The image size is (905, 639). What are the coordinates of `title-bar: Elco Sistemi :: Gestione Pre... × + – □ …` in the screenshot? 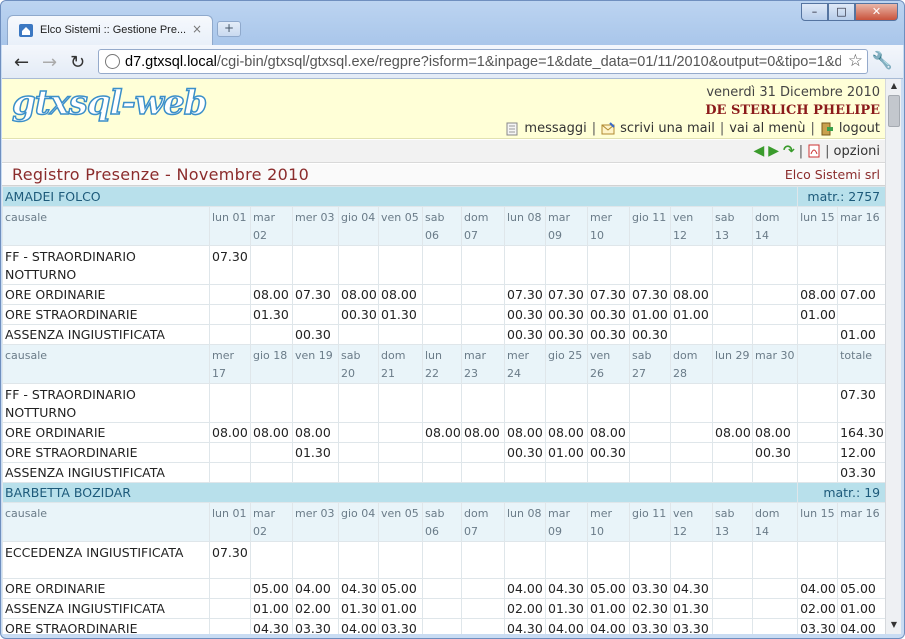 It's located at (452, 23).